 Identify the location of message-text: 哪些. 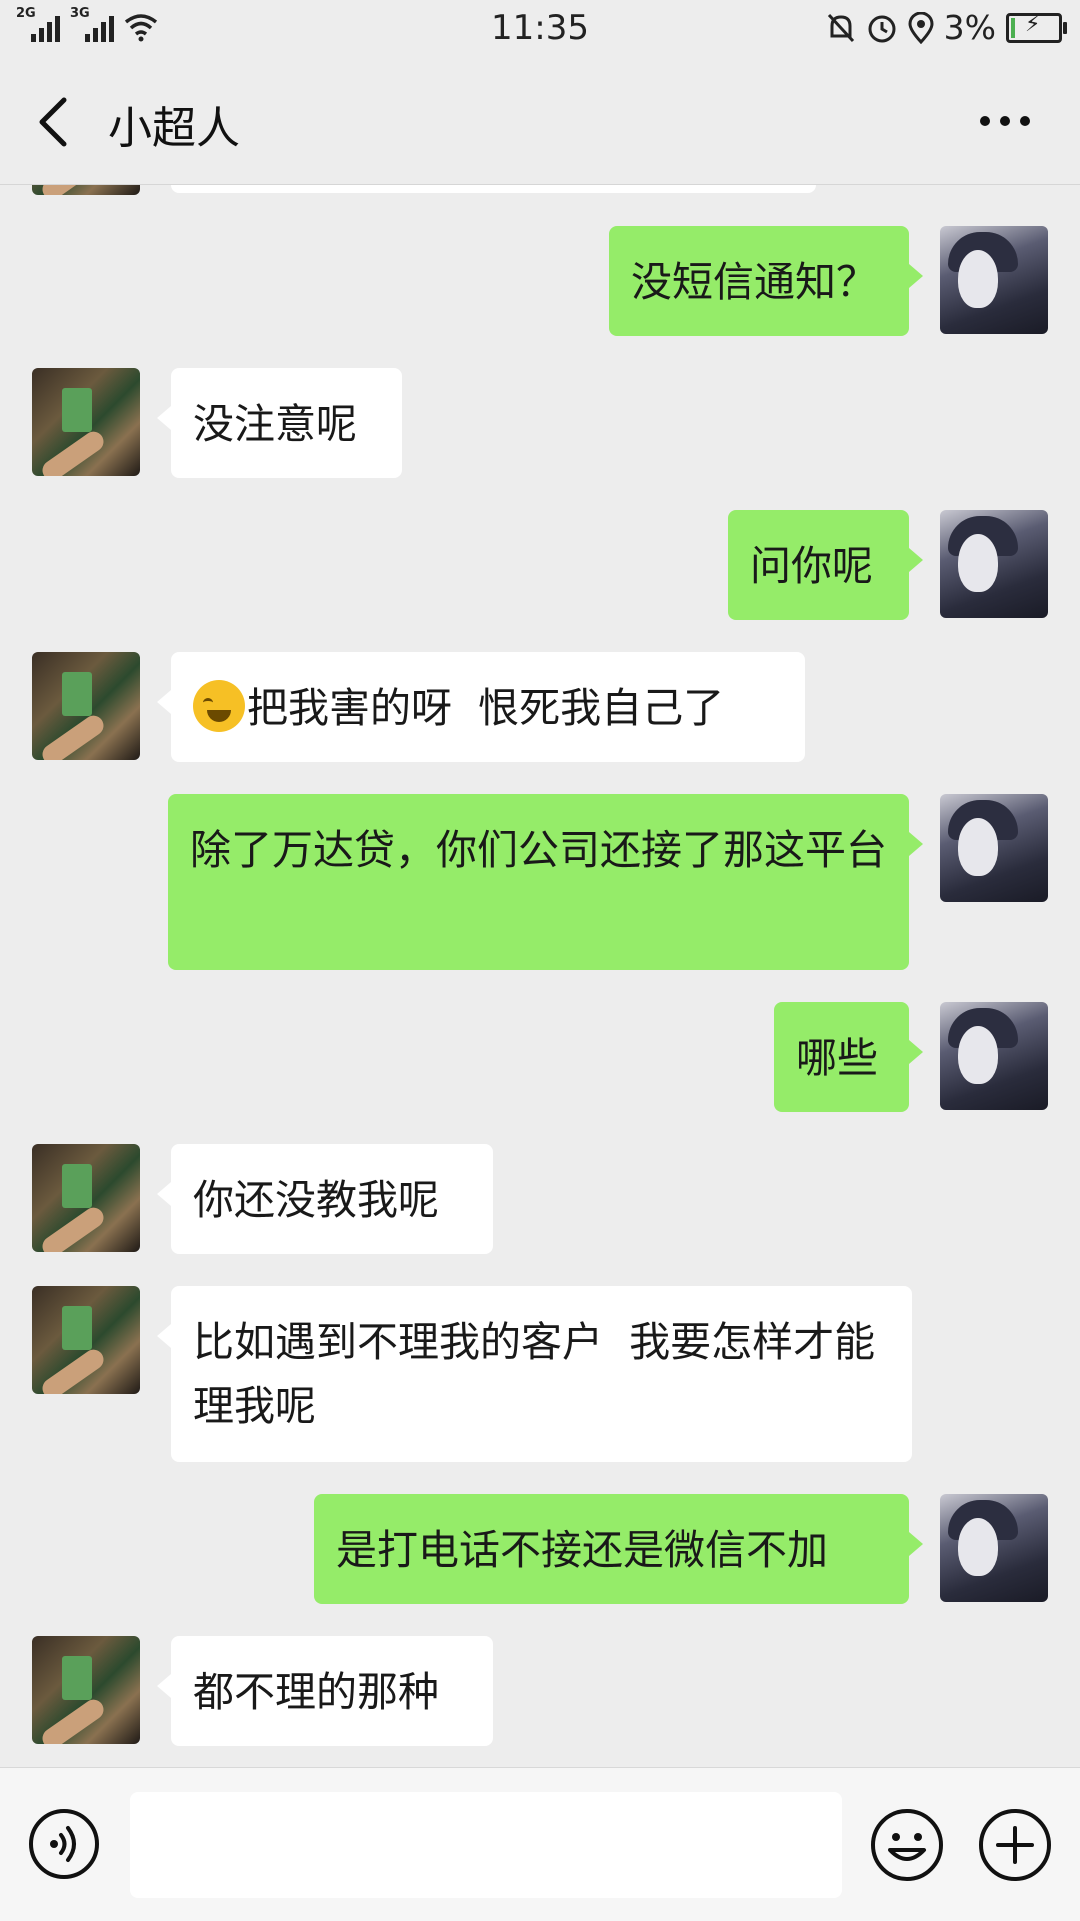
(837, 1058).